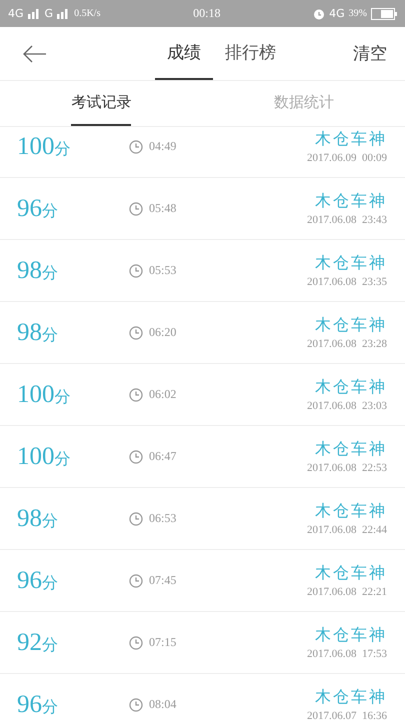  I want to click on duration-text: 05:48, so click(162, 208).